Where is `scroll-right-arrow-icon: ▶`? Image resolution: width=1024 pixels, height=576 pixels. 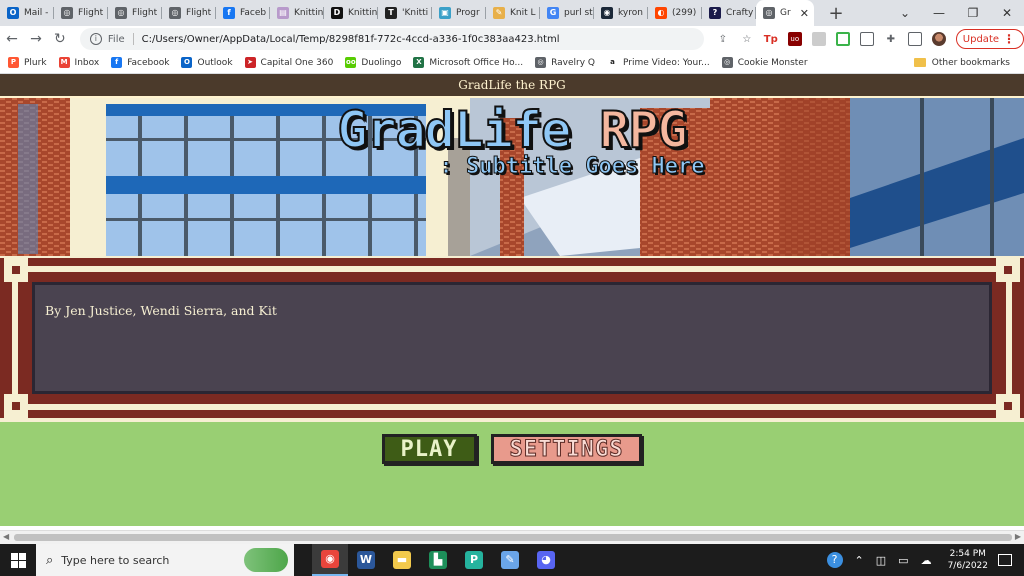
scroll-right-arrow-icon: ▶ is located at coordinates (1018, 536).